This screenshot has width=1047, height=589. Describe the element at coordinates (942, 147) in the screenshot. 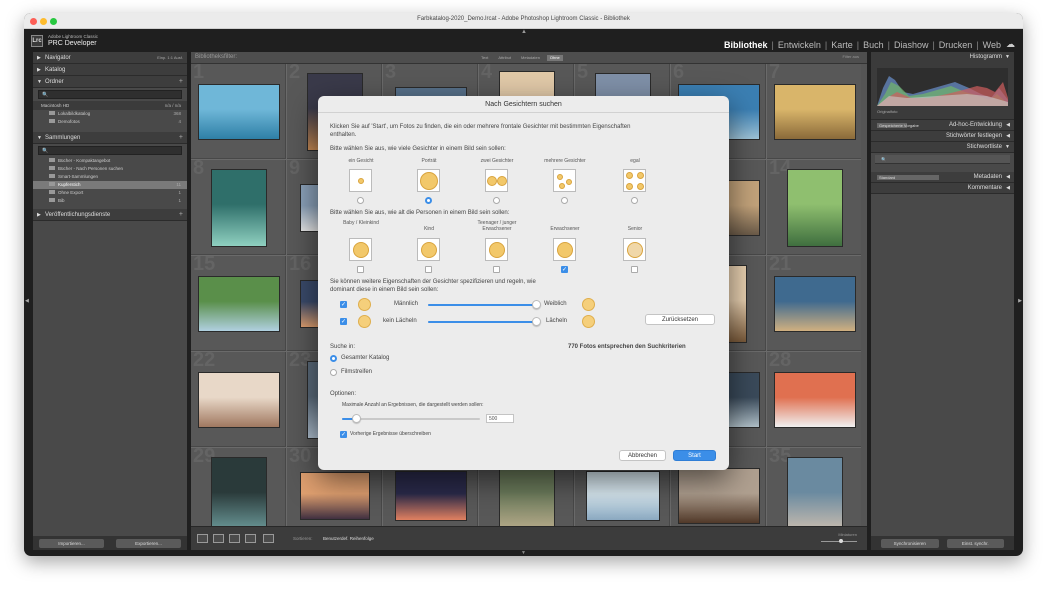

I see `panel-stichwortliste: Stichwortliste ▼` at that location.